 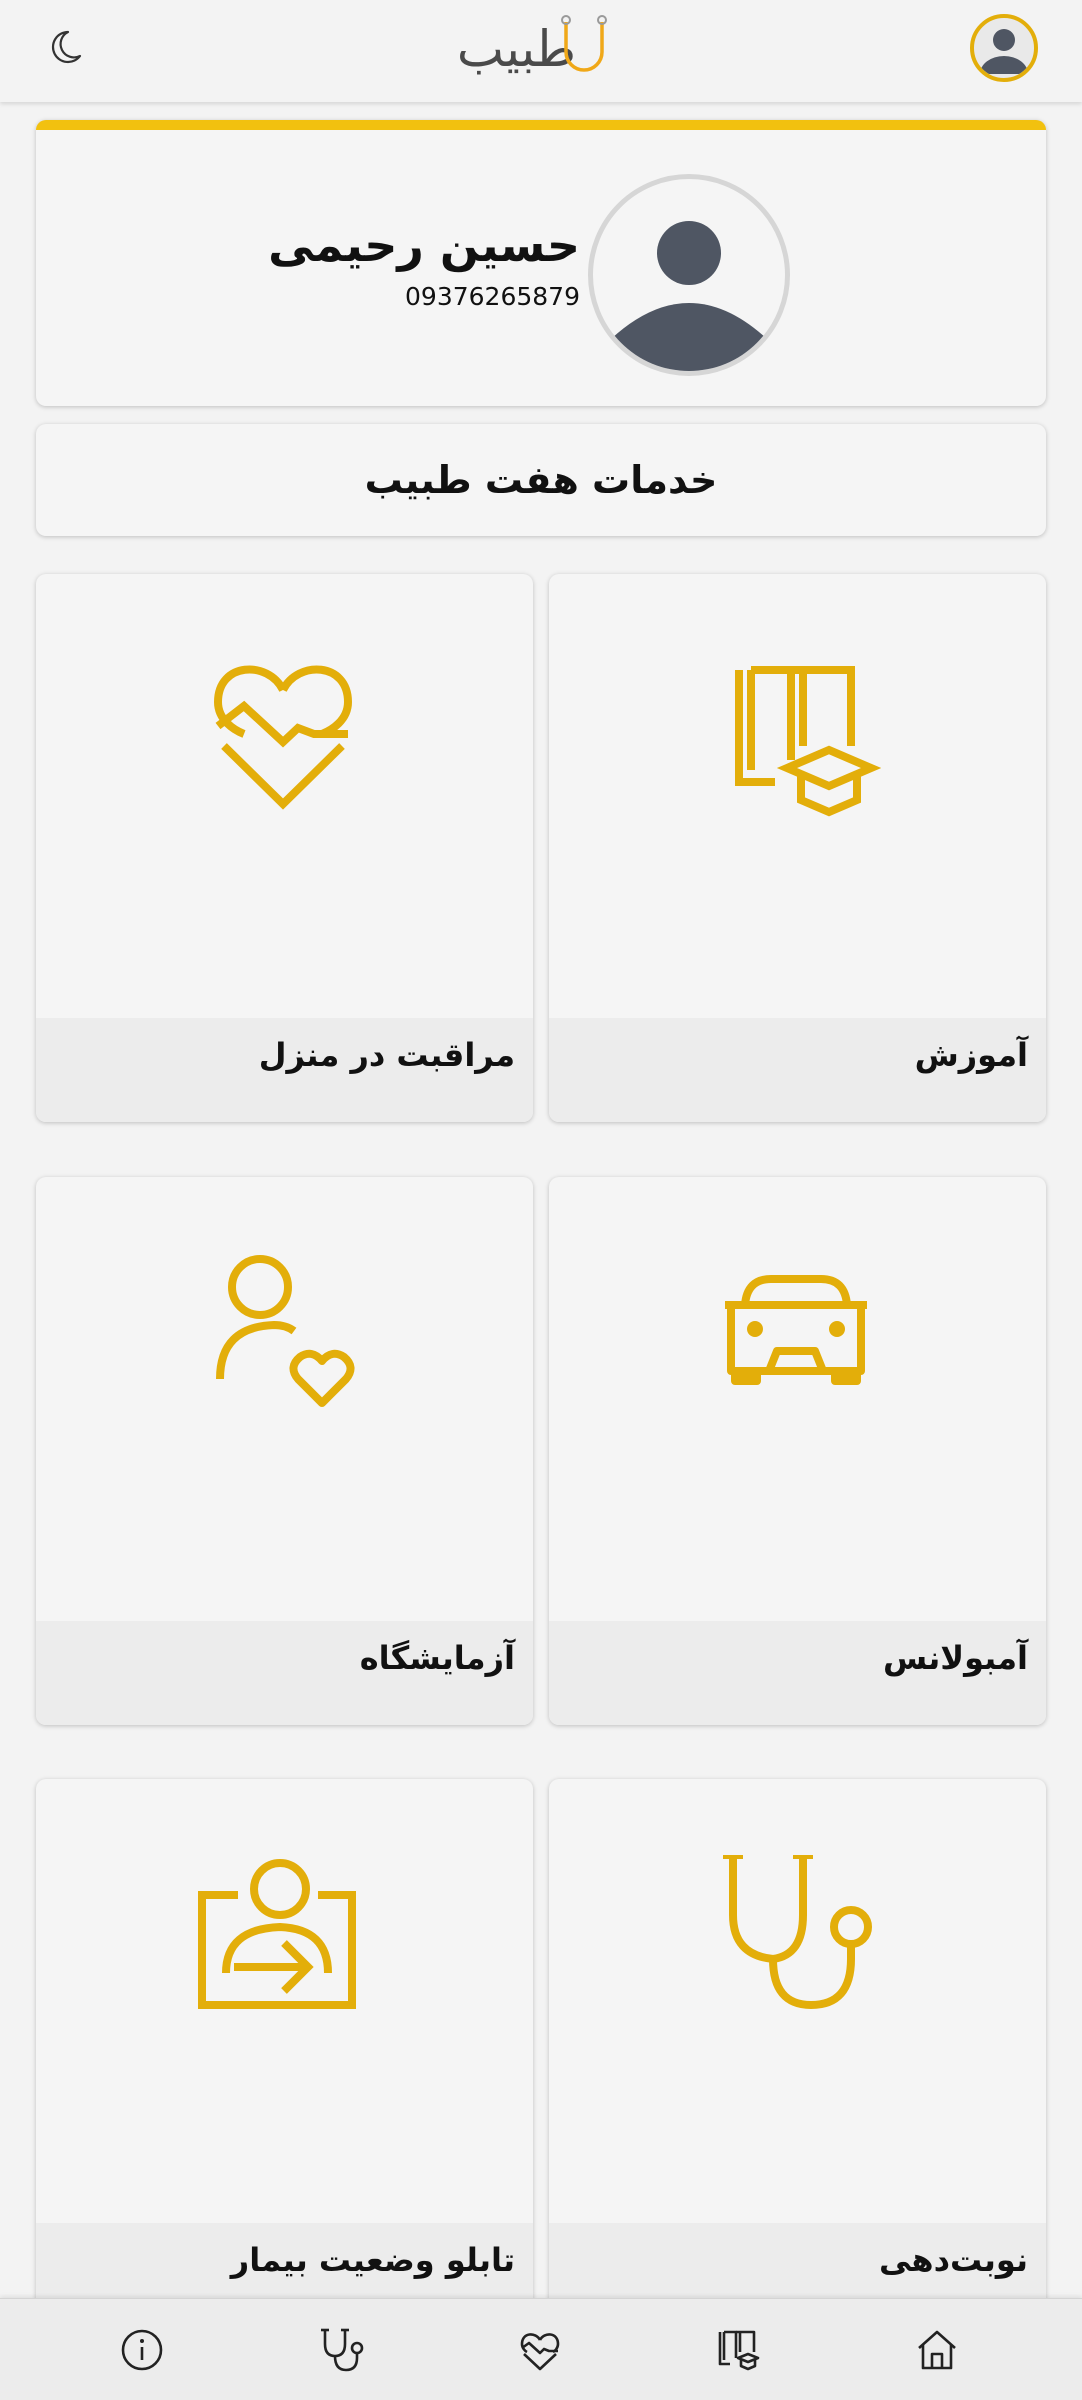 I want to click on tile-label-bar: مراقبت در منزل, so click(x=284, y=1070).